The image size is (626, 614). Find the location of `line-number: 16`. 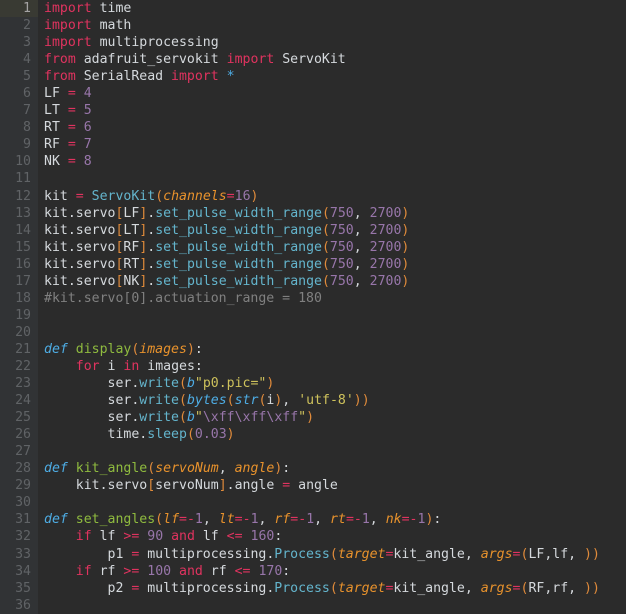

line-number: 16 is located at coordinates (19, 264).